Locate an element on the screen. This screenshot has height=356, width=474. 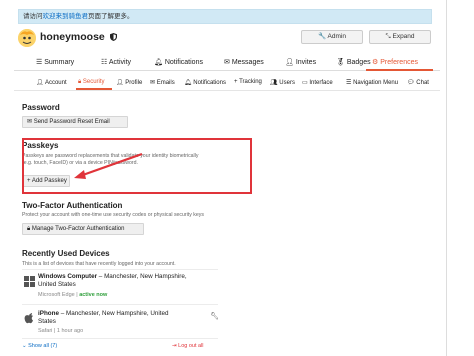
notice-prefix: 请访问 is located at coordinates (33, 16).